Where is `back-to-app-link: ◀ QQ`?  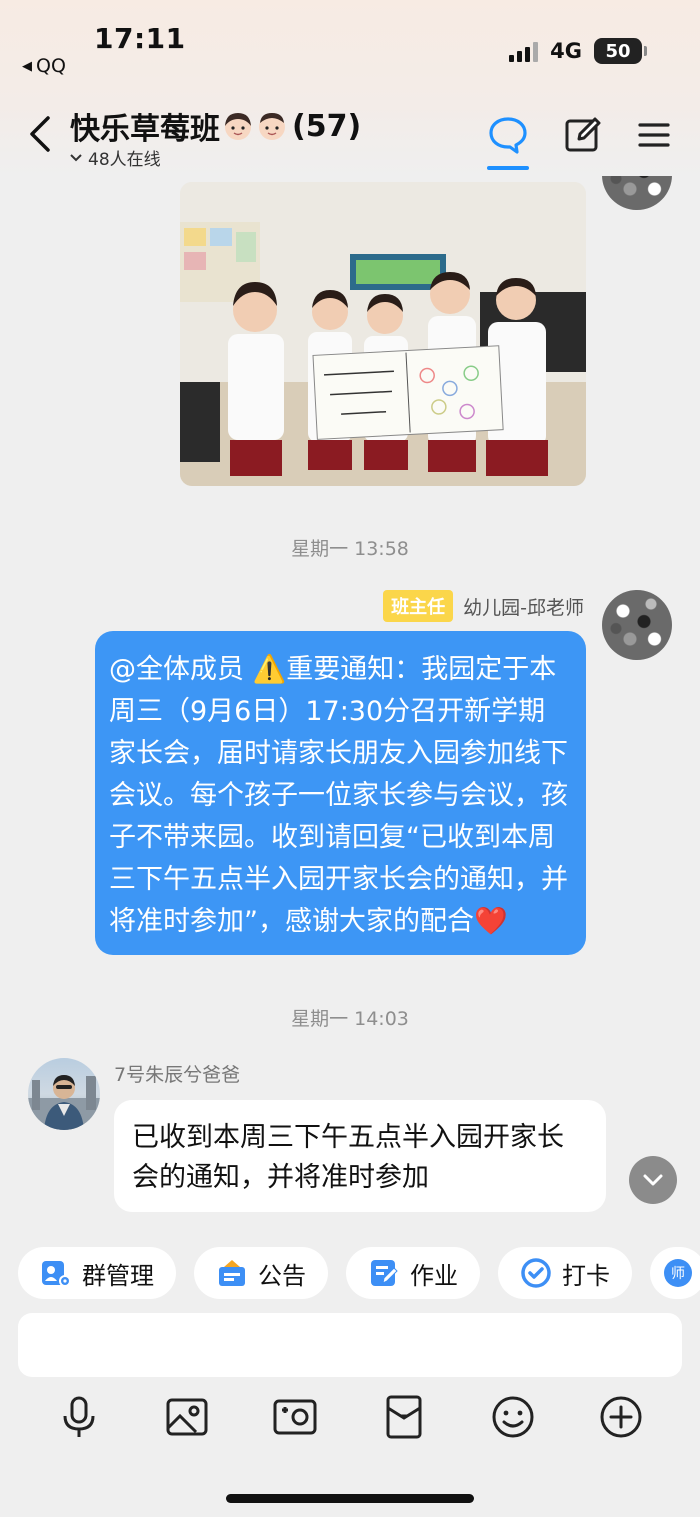
back-to-app-link: ◀ QQ is located at coordinates (44, 66).